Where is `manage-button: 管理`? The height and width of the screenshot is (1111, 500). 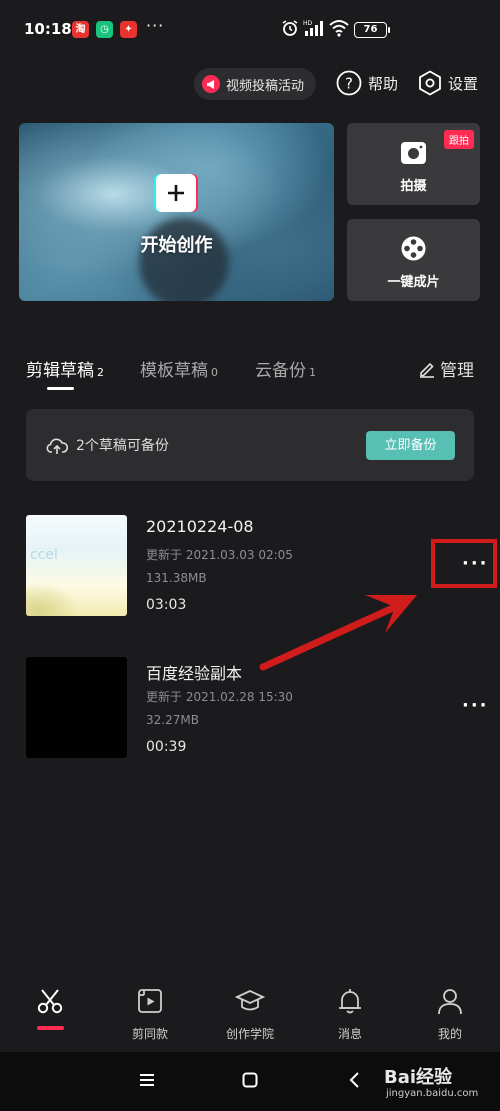
manage-button: 管理 is located at coordinates (446, 368).